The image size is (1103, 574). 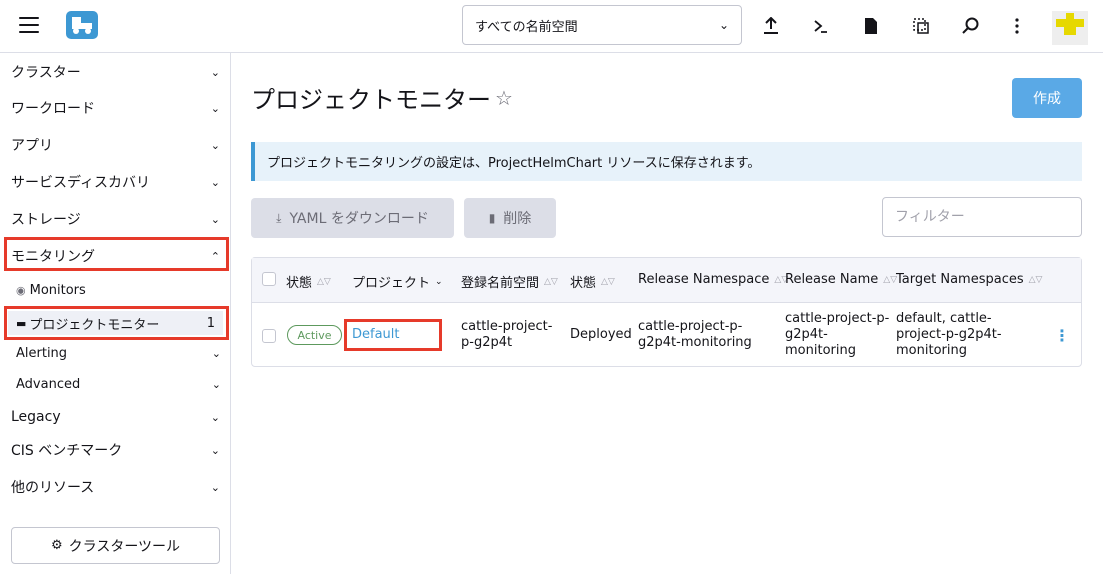 I want to click on sidebar-sub-project-monitors: ▬ プロジェクトモニター 1, so click(x=115, y=323).